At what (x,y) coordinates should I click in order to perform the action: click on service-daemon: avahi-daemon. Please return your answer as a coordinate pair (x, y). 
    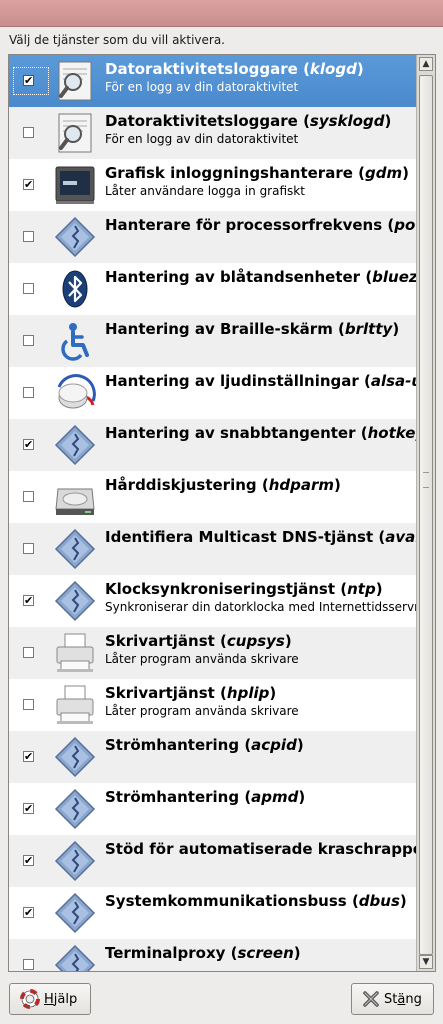
    Looking at the image, I should click on (400, 537).